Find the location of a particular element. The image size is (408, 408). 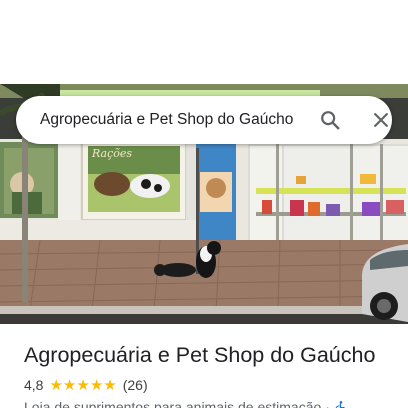

search-input: Agropecuária e Pet Shop do Gaúcho is located at coordinates (173, 120).